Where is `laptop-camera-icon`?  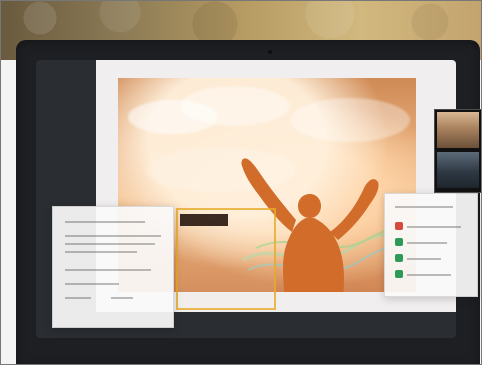 laptop-camera-icon is located at coordinates (270, 52).